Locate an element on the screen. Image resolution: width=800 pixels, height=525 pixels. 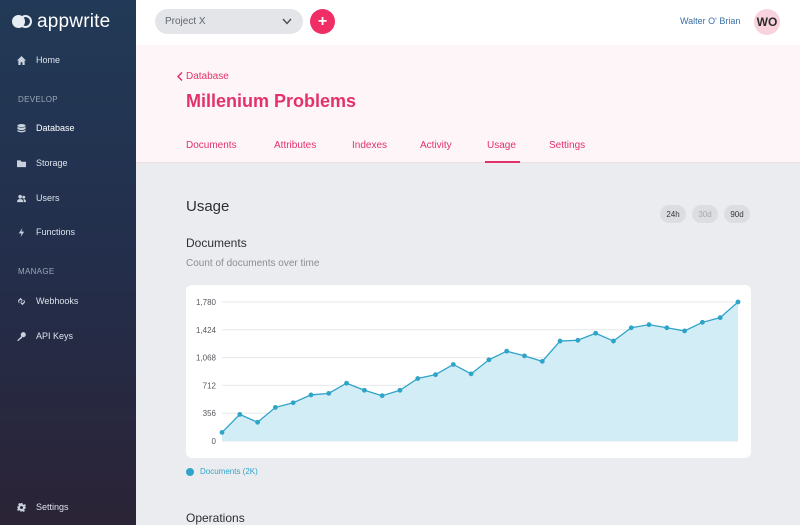
page-title: Millenium Problems is located at coordinates (271, 101).